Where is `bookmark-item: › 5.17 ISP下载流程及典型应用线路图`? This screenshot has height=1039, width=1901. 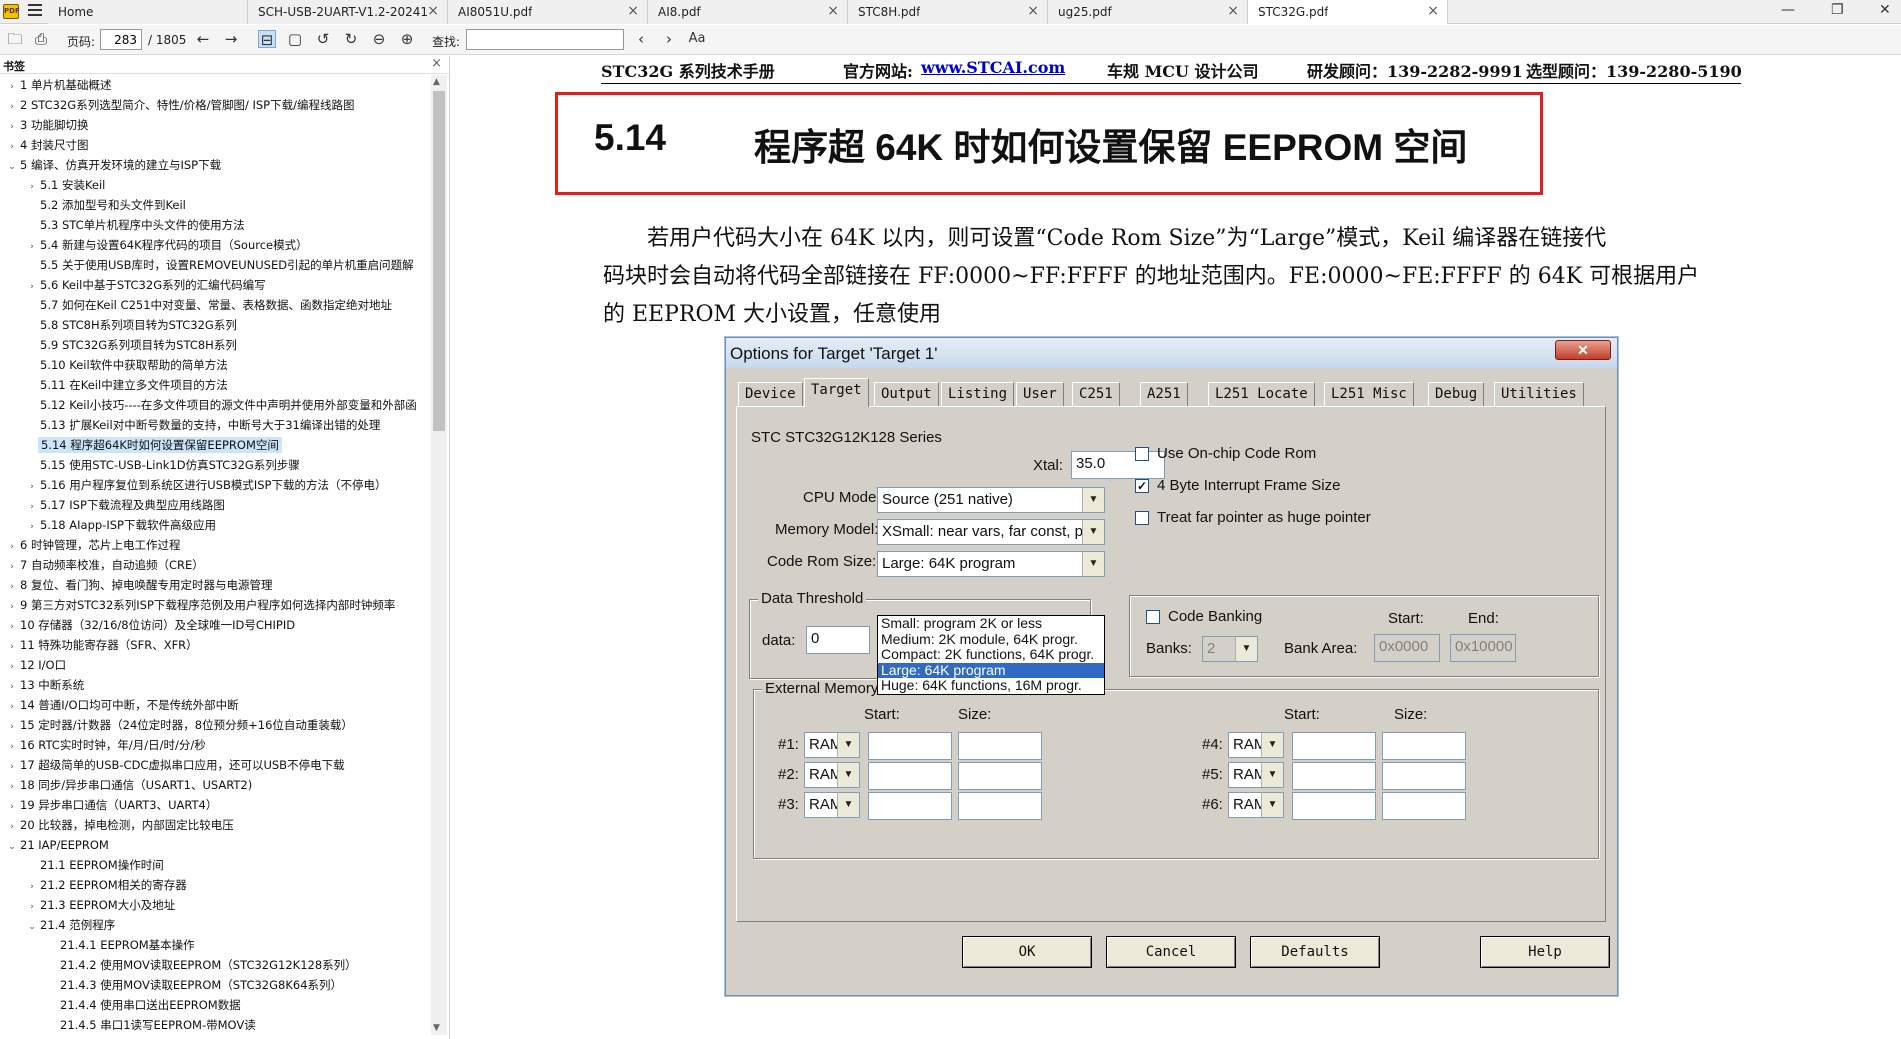
bookmark-item: › 5.17 ISP下载流程及典型应用线路图 is located at coordinates (125, 505).